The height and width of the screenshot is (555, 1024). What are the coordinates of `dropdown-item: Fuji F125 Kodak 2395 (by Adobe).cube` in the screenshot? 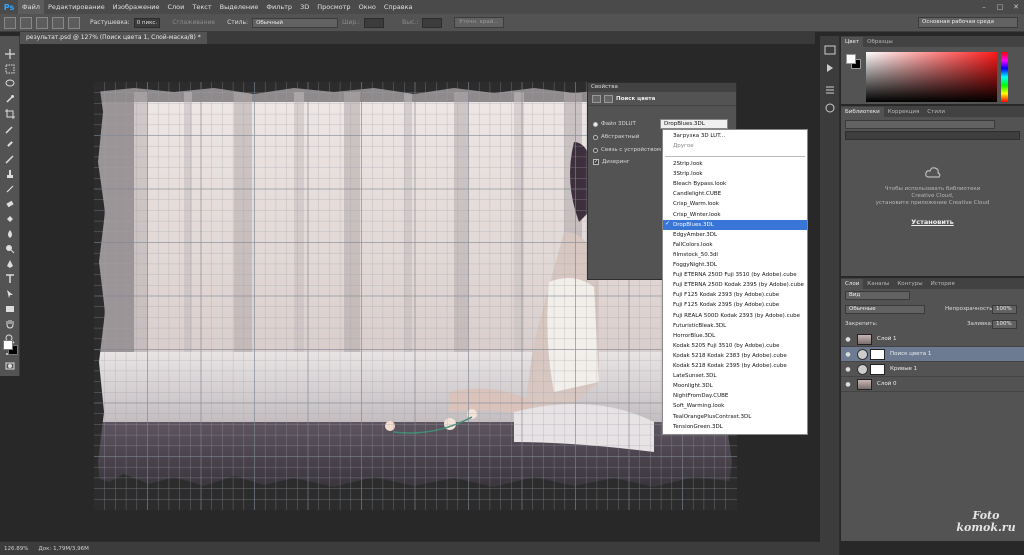 It's located at (735, 305).